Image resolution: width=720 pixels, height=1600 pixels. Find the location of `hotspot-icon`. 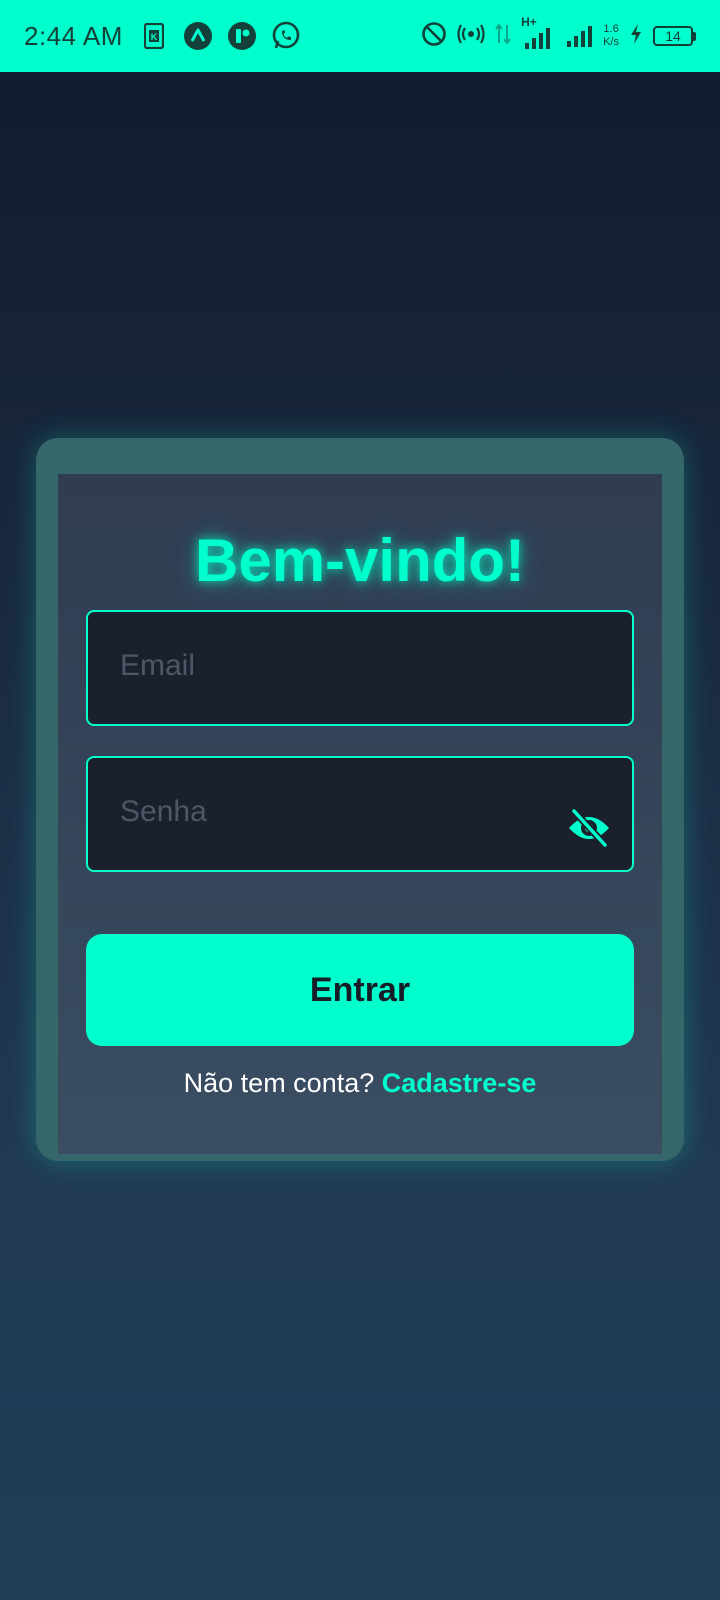

hotspot-icon is located at coordinates (471, 36).